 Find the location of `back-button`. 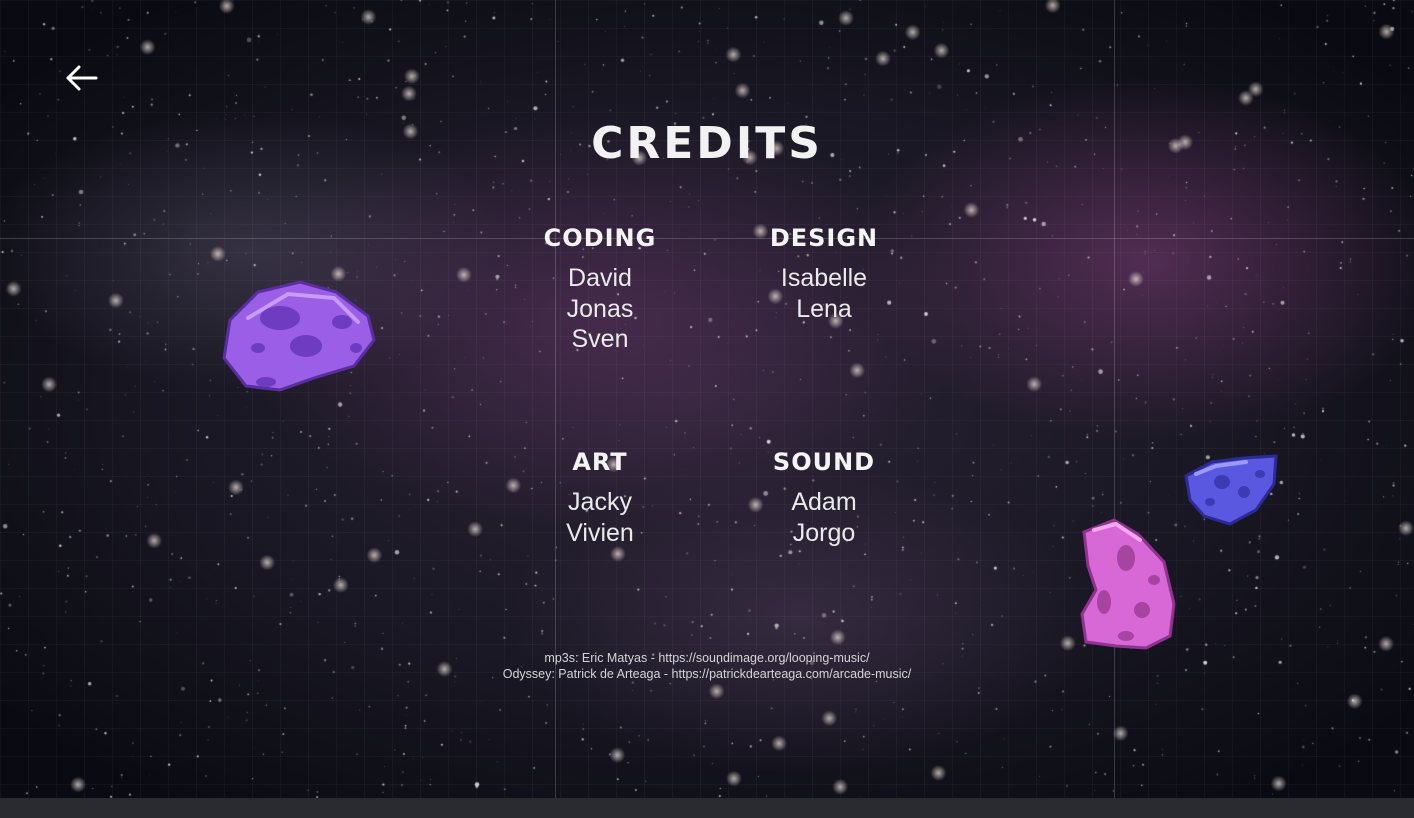

back-button is located at coordinates (82, 78).